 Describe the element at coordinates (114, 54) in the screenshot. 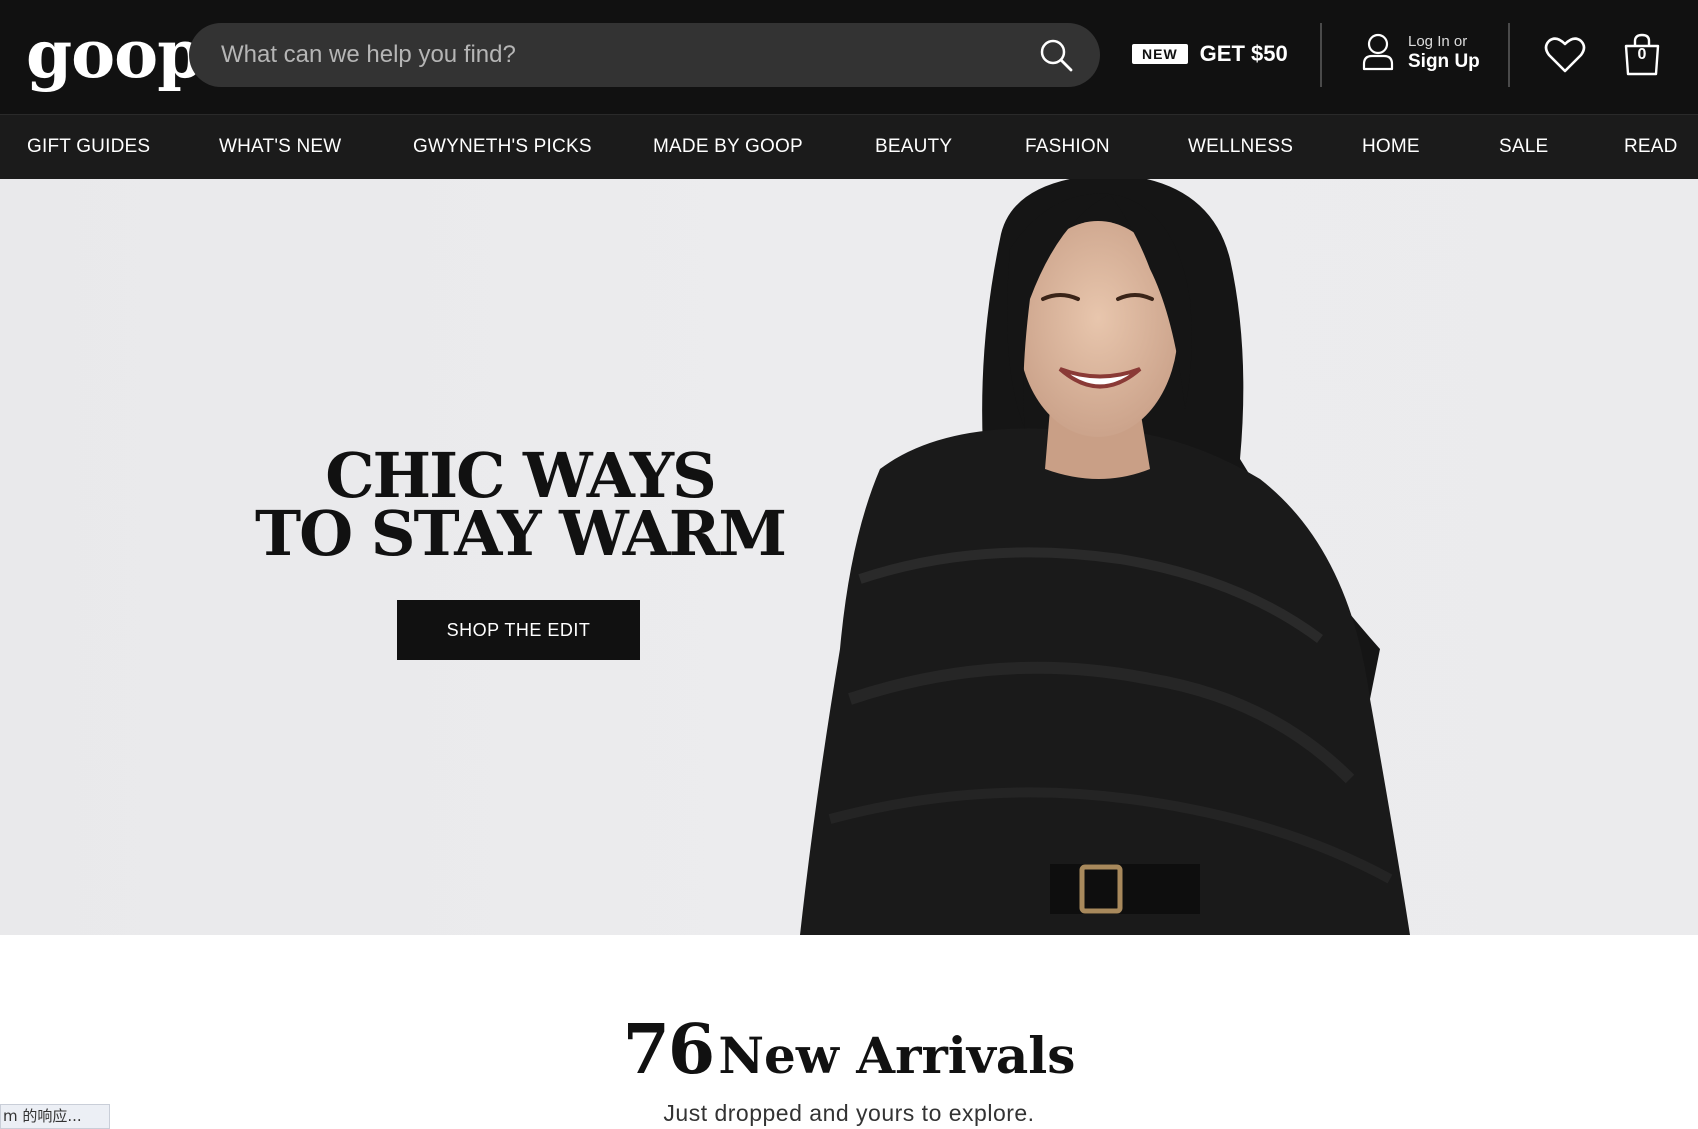

I see `goop-logo: goop` at that location.